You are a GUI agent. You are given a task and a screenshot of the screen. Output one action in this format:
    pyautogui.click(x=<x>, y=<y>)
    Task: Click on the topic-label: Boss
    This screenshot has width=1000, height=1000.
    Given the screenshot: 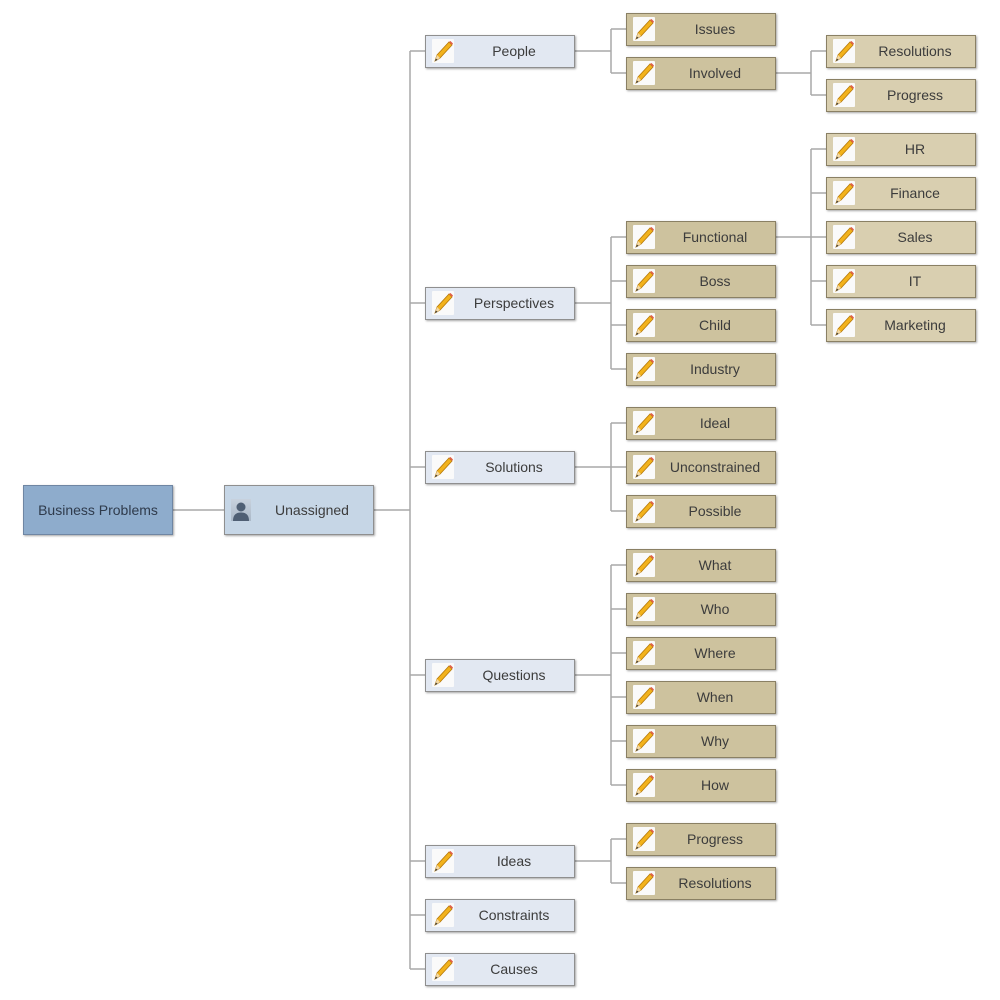 What is the action you would take?
    pyautogui.click(x=715, y=281)
    